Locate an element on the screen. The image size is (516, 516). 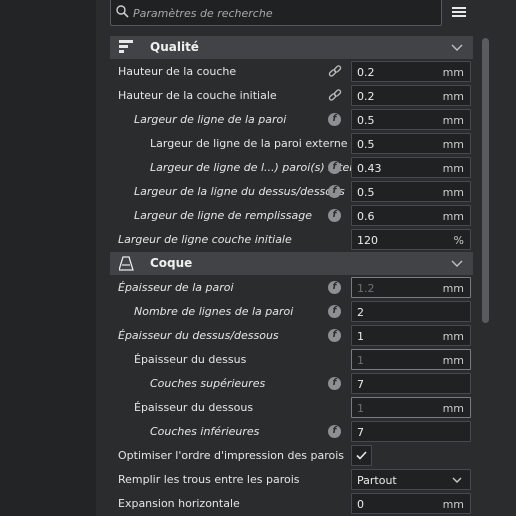
section-shell-header: Coque is located at coordinates (291, 263).